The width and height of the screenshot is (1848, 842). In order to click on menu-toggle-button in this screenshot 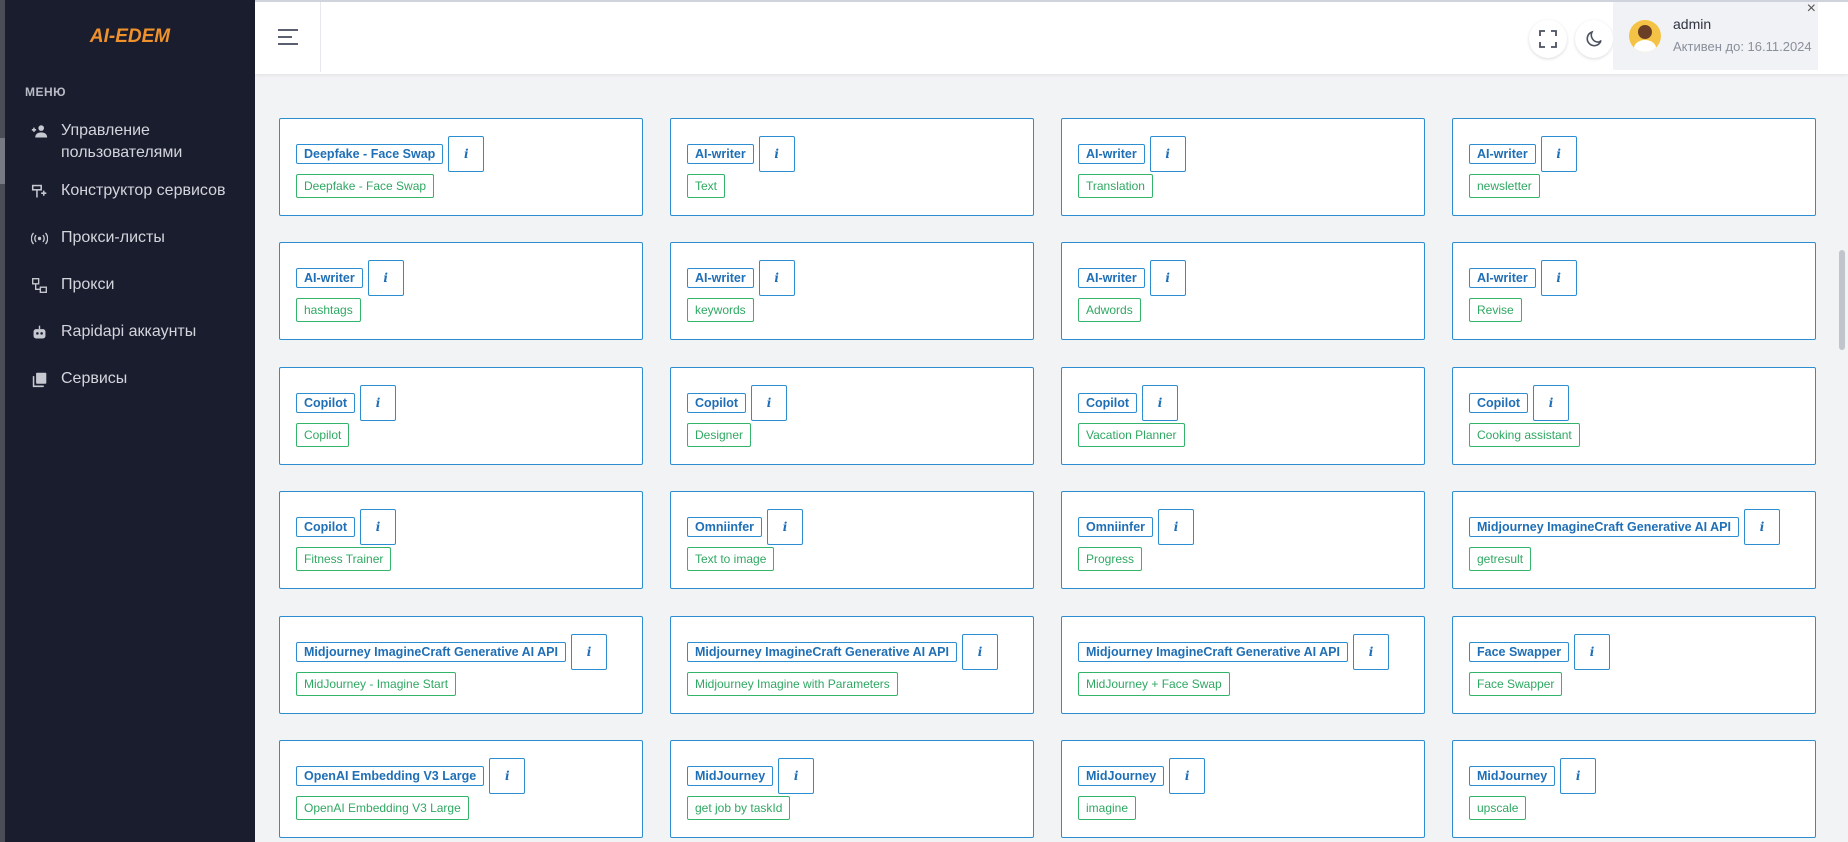, I will do `click(288, 37)`.